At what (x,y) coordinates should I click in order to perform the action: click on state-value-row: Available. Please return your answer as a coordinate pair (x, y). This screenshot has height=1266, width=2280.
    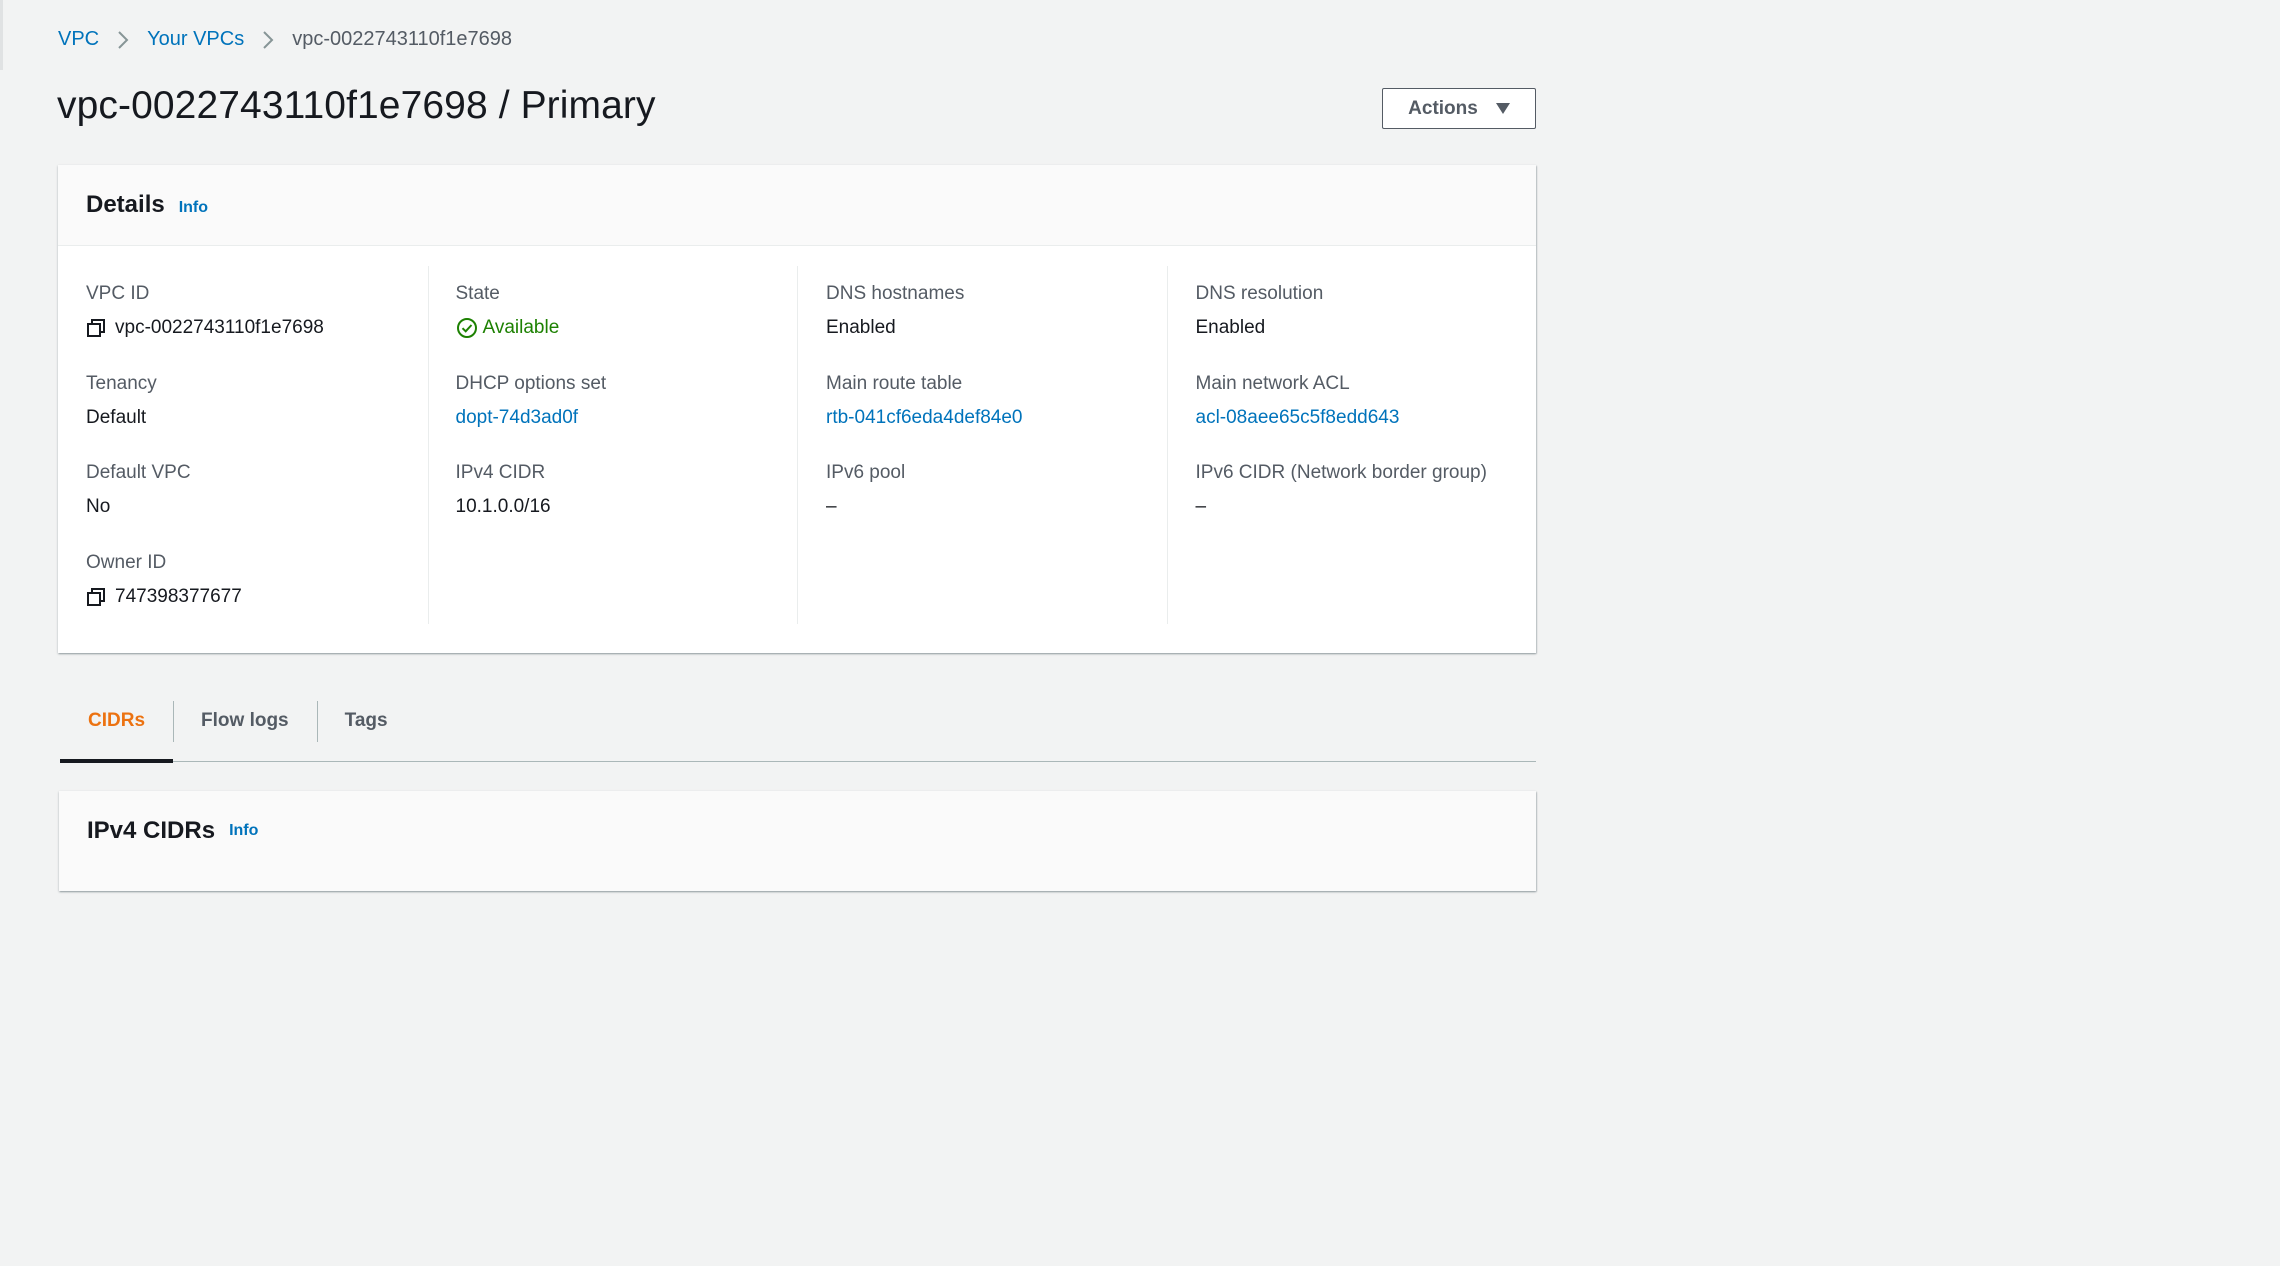
    Looking at the image, I should click on (627, 328).